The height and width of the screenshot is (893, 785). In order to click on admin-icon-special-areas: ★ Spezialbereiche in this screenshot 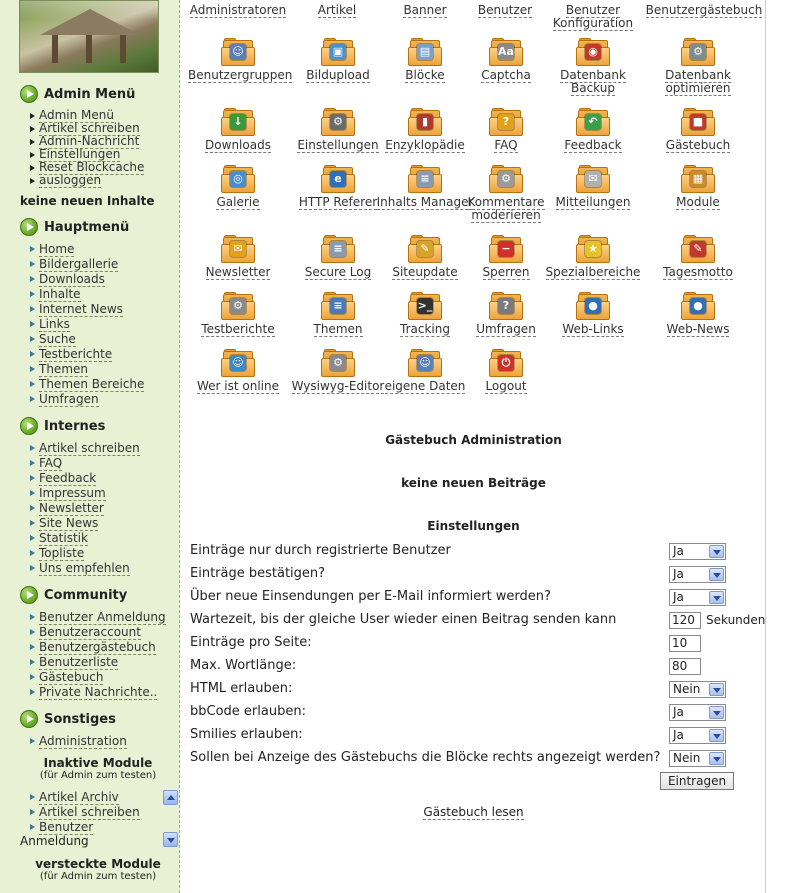, I will do `click(593, 257)`.